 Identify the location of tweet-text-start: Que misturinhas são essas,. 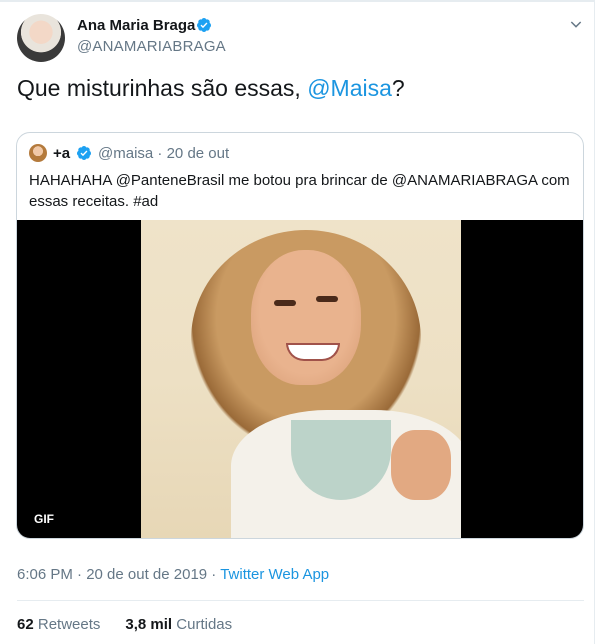
(162, 88).